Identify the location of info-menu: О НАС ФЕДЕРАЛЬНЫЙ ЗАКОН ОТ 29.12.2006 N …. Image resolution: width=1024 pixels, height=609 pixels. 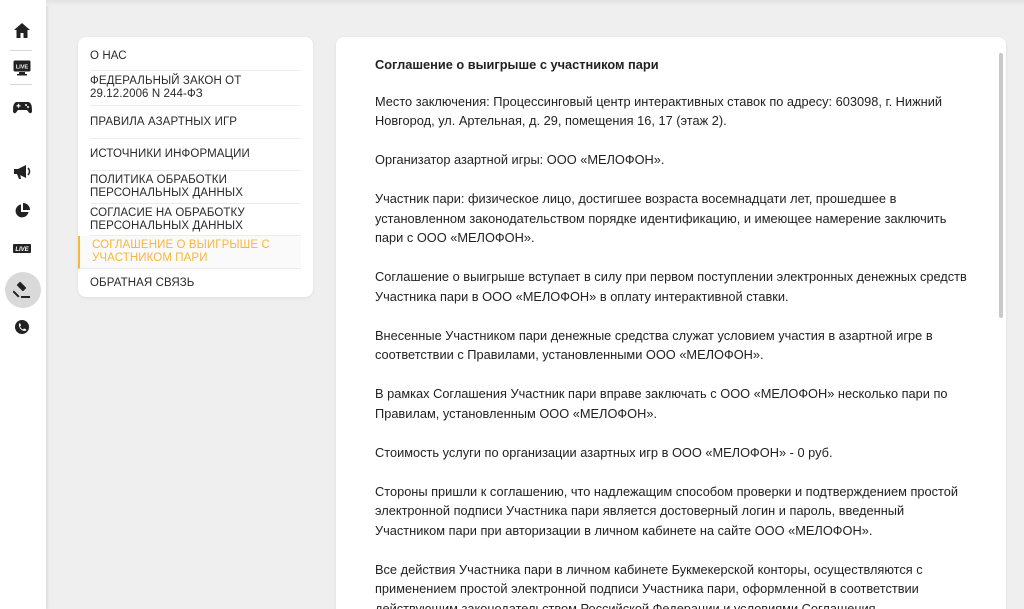
(195, 167).